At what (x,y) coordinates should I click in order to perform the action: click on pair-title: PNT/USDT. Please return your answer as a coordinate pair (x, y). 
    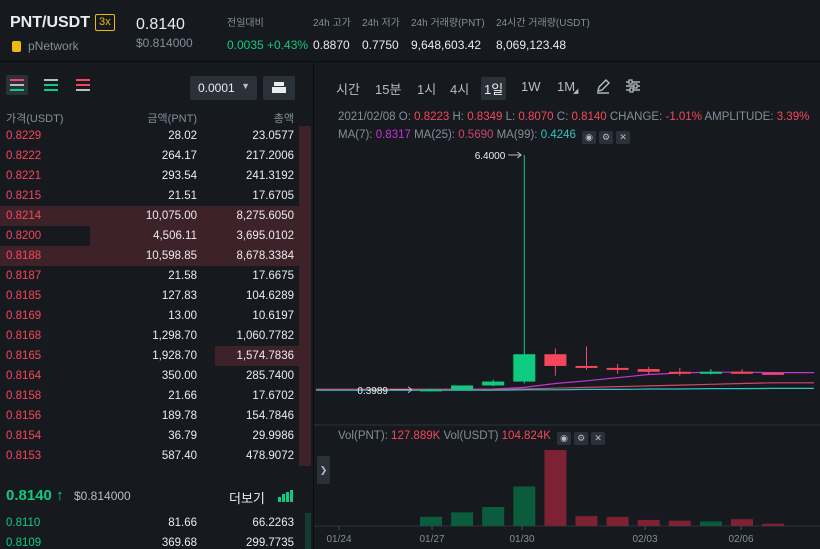
    Looking at the image, I should click on (50, 23).